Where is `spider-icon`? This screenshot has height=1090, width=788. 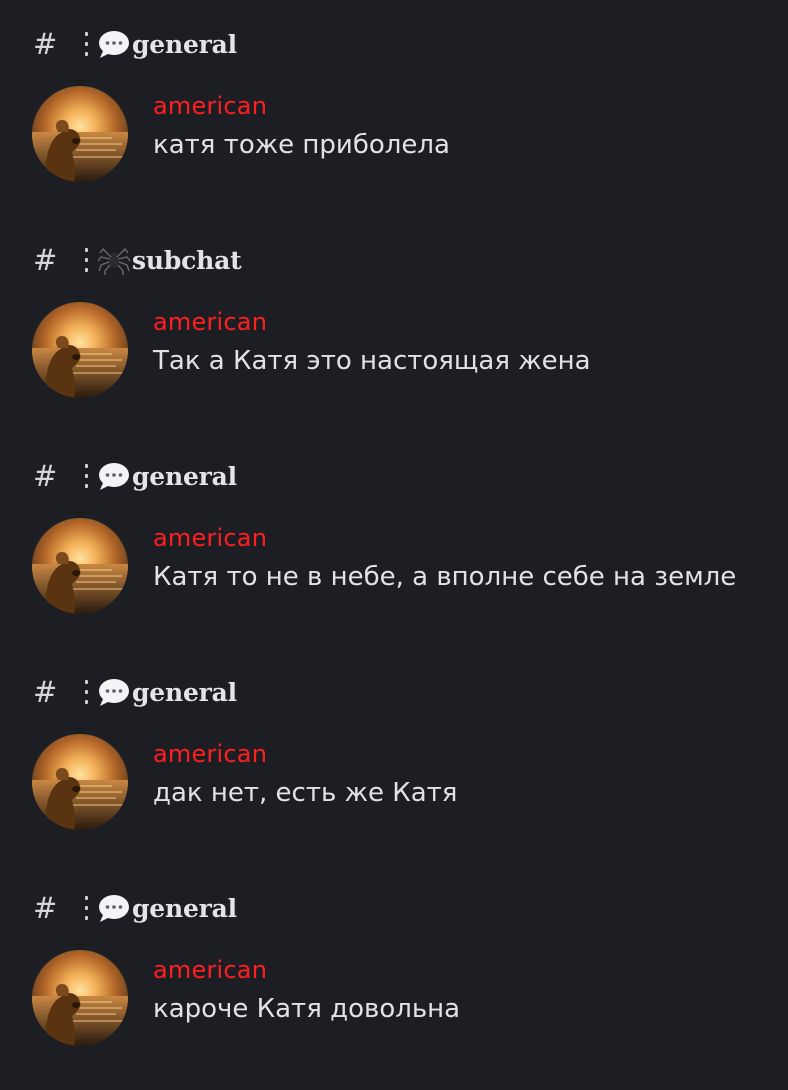
spider-icon is located at coordinates (114, 260).